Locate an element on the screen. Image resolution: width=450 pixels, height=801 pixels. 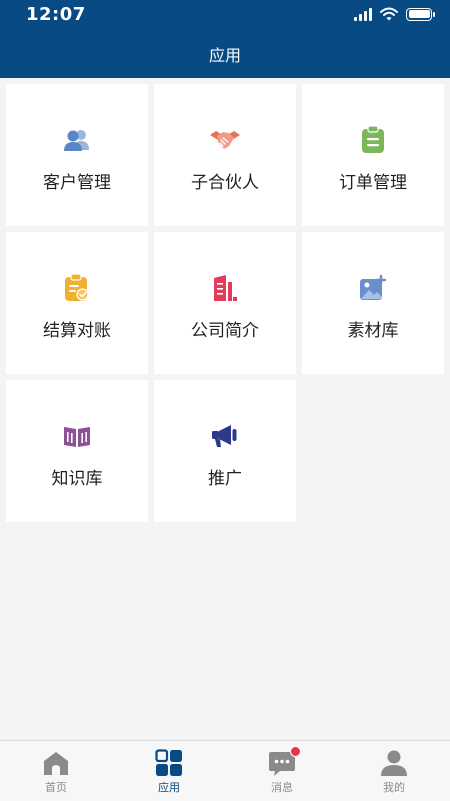
bottom-tab-bar: 首页 应用 消息 我的 is located at coordinates (225, 770).